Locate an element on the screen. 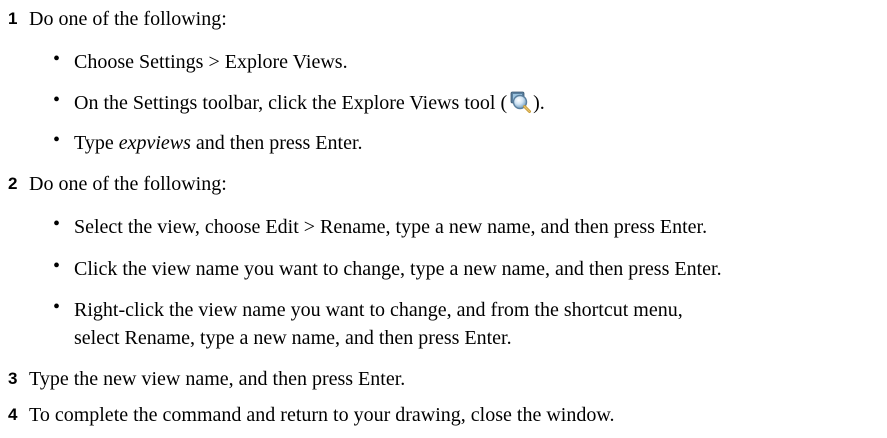 This screenshot has height=438, width=887. bullet-text: Type expviews and then press Enter. is located at coordinates (218, 143).